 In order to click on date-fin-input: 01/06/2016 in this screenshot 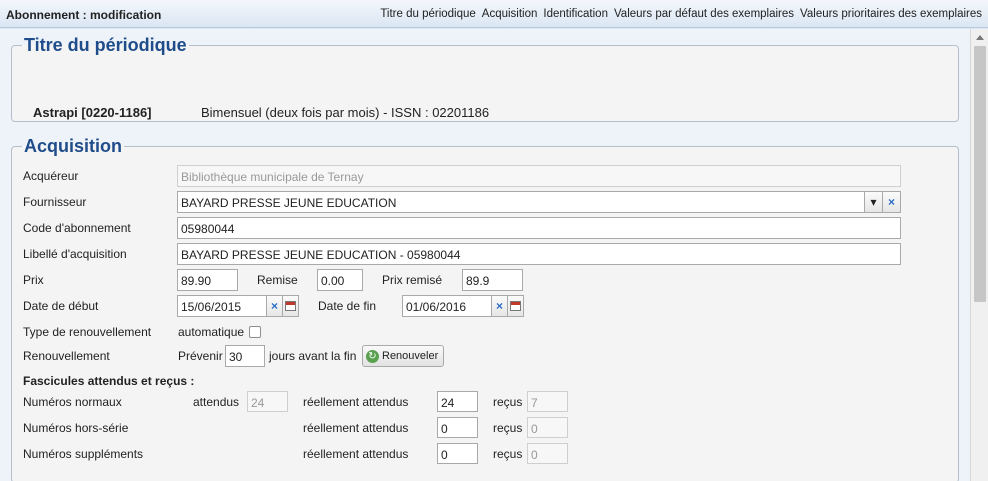, I will do `click(447, 306)`.